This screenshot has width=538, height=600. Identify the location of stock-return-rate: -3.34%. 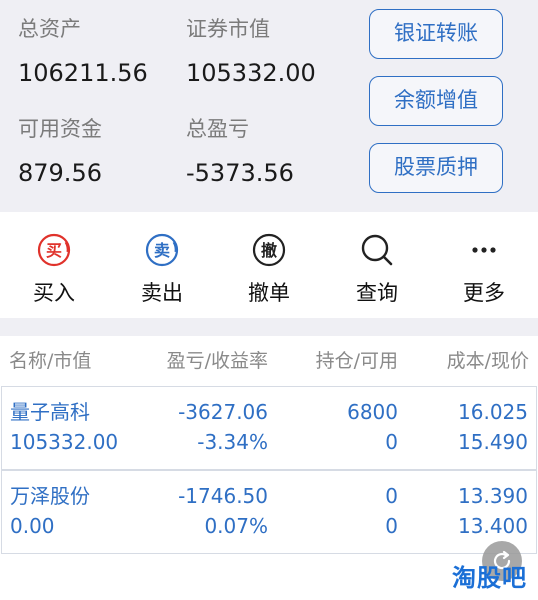
(232, 442).